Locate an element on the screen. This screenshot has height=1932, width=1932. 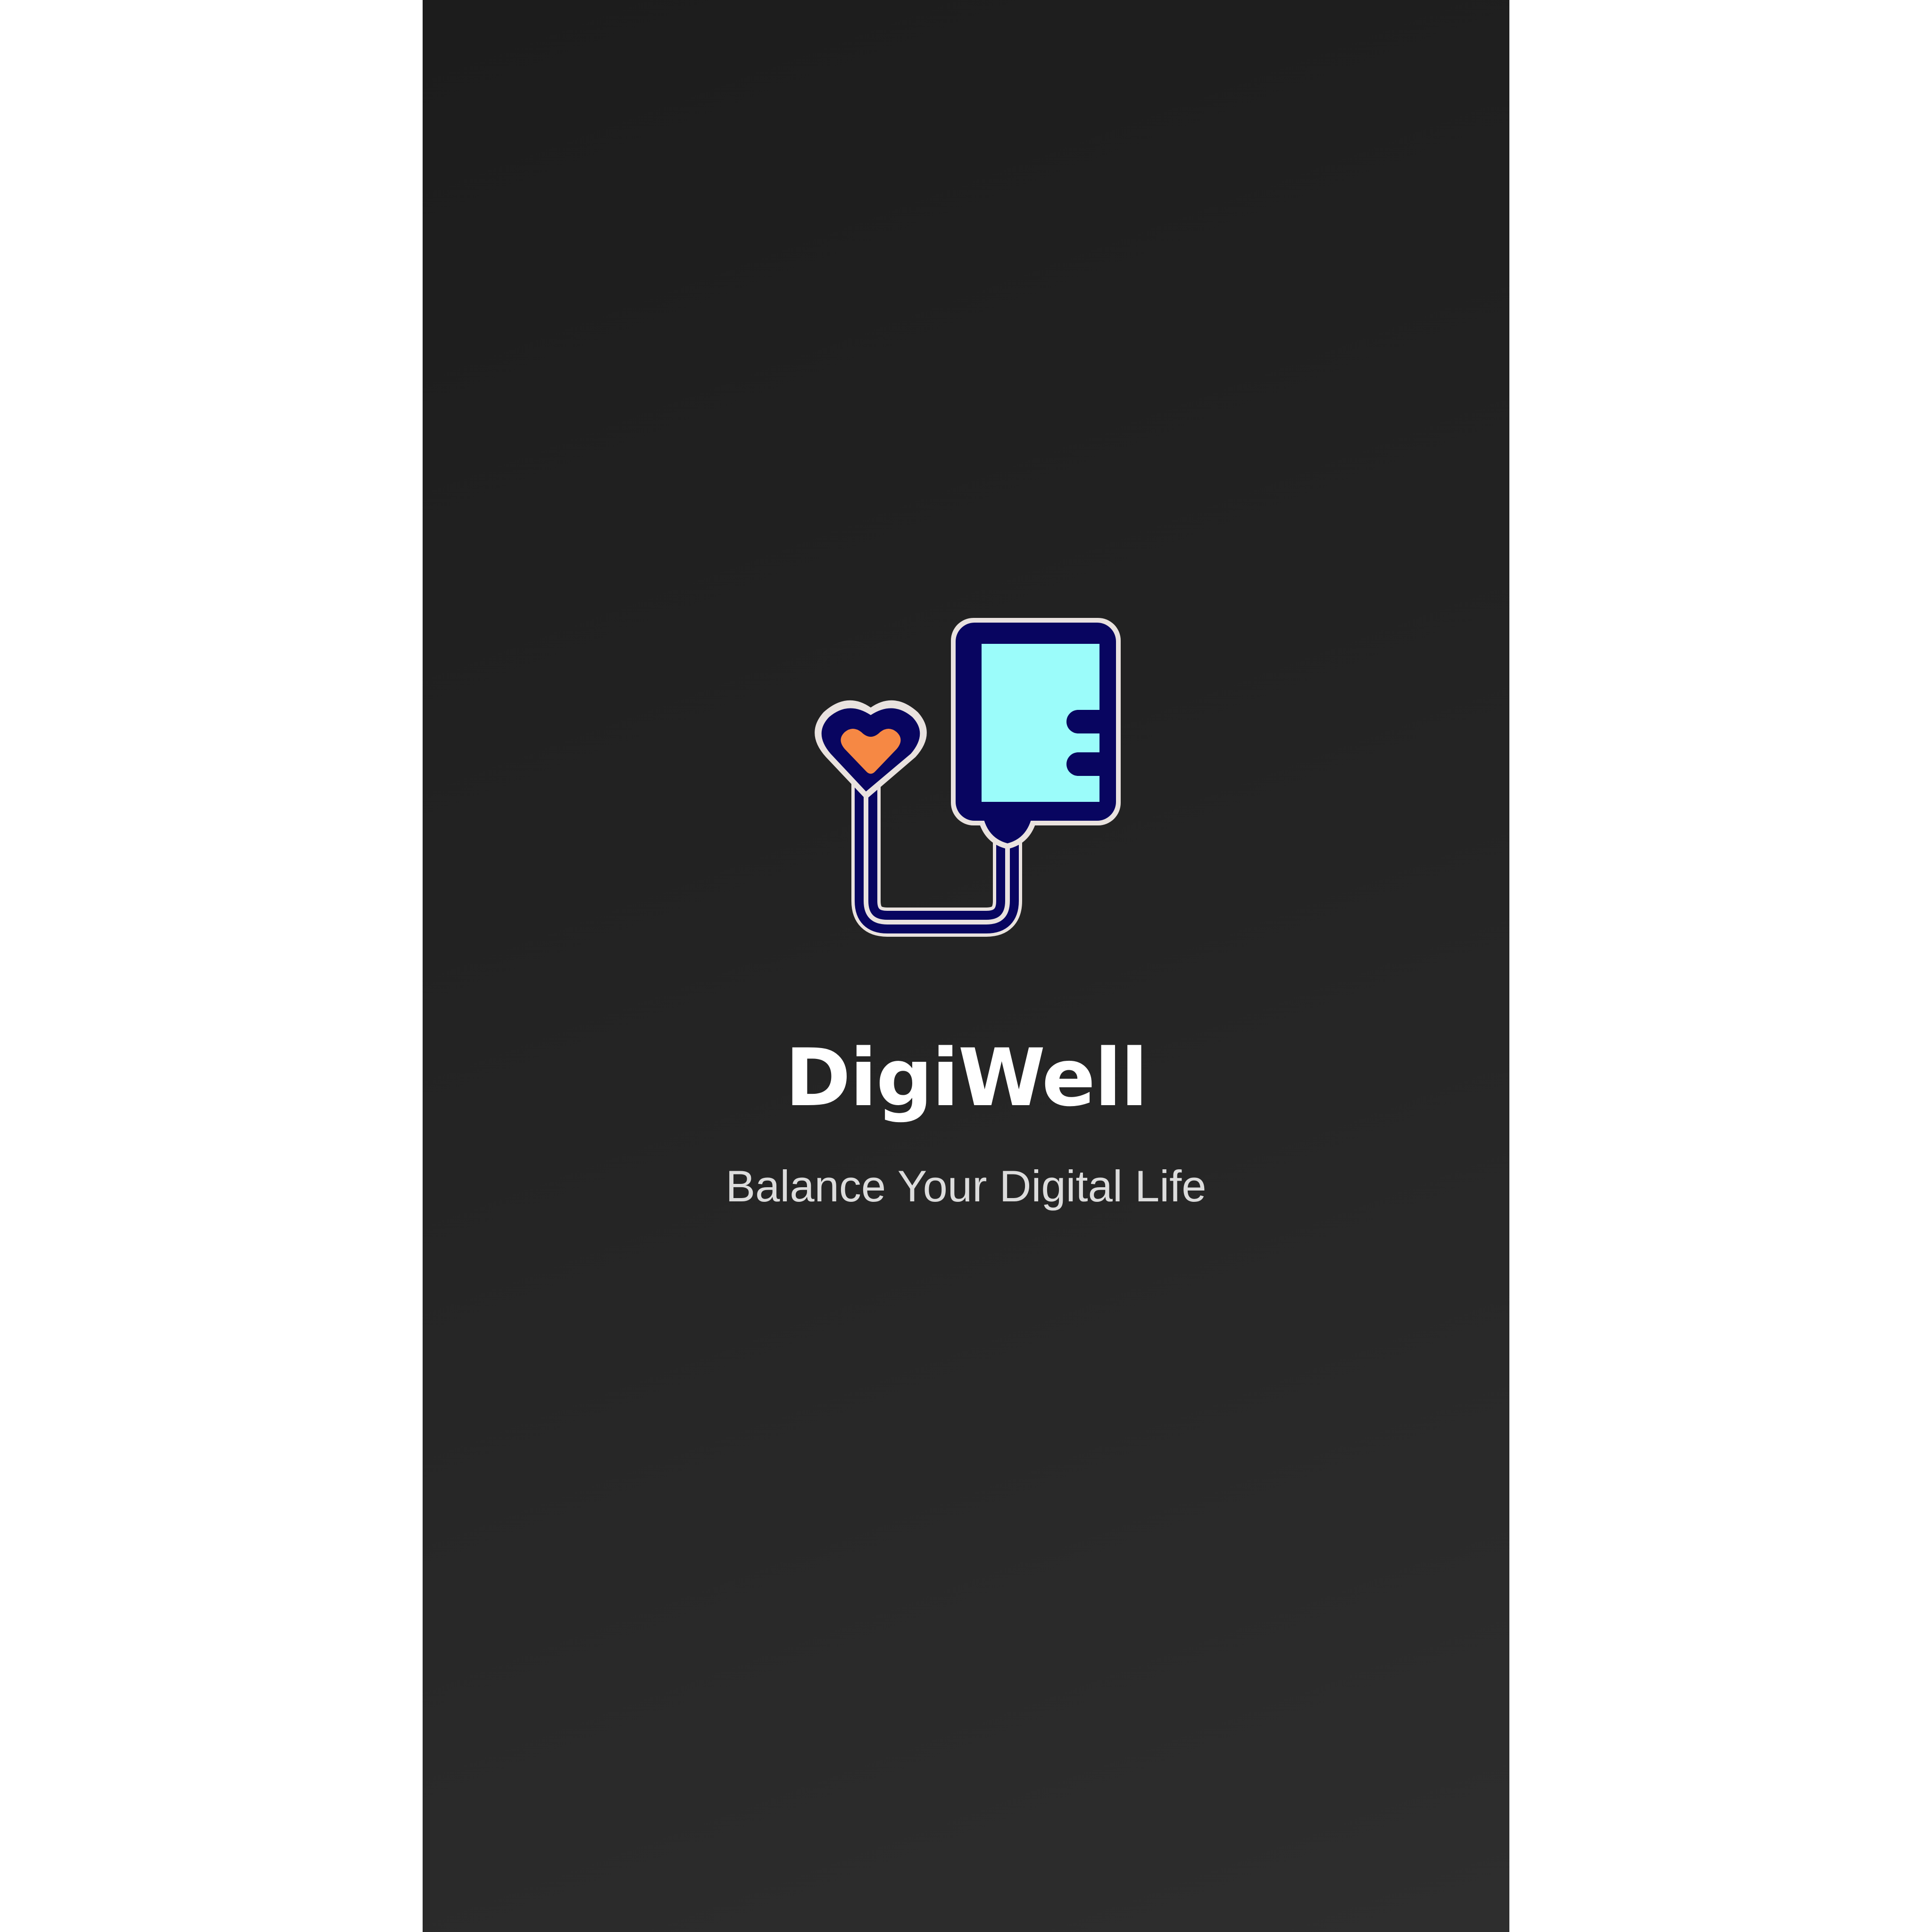
app-tagline: Balance Your Digital Life is located at coordinates (966, 1186).